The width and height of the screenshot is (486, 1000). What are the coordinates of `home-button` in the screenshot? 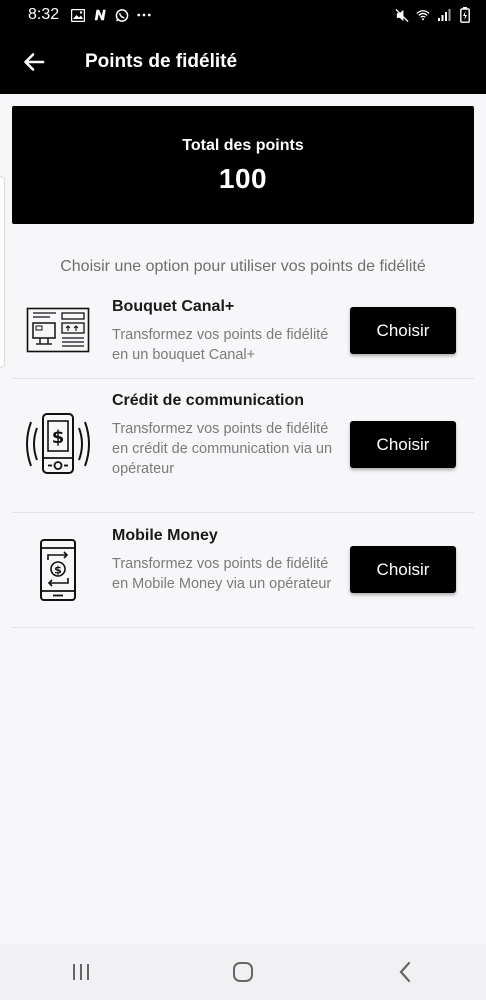 It's located at (243, 972).